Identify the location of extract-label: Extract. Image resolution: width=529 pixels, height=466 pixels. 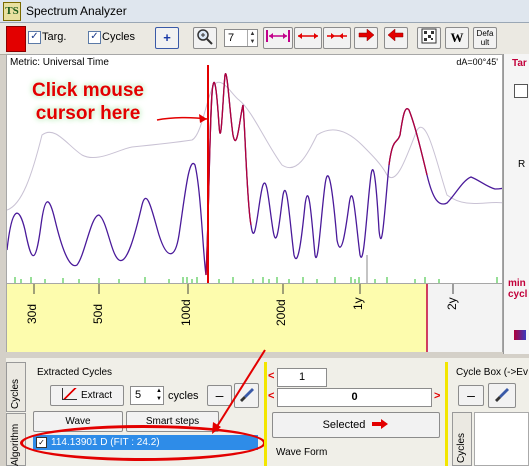
(96, 395).